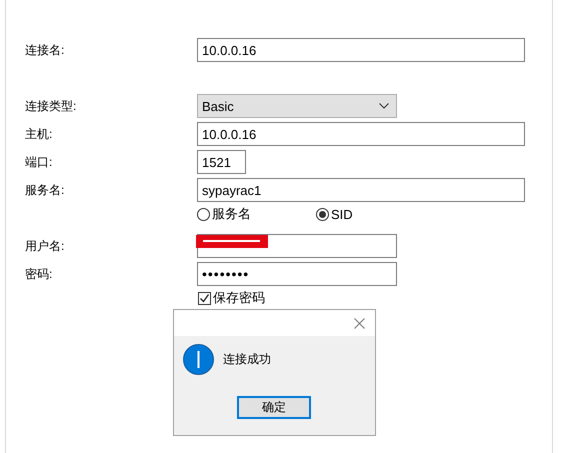 This screenshot has width=561, height=453. Describe the element at coordinates (247, 359) in the screenshot. I see `dialog-message: 连接成功` at that location.